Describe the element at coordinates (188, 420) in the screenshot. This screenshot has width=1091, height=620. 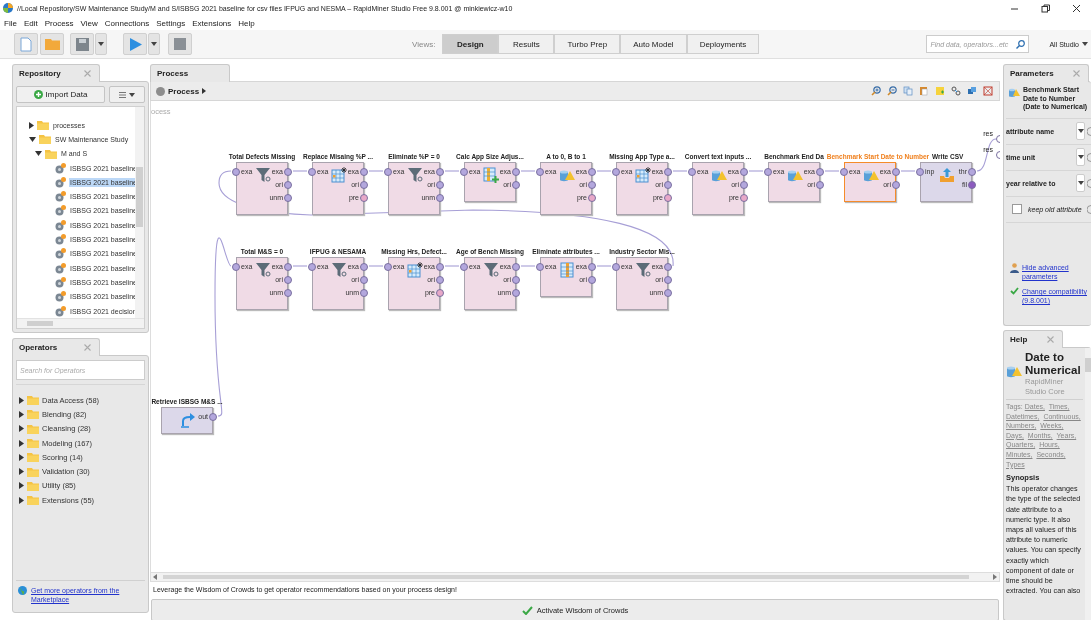
I see `curved-arrow-icon` at that location.